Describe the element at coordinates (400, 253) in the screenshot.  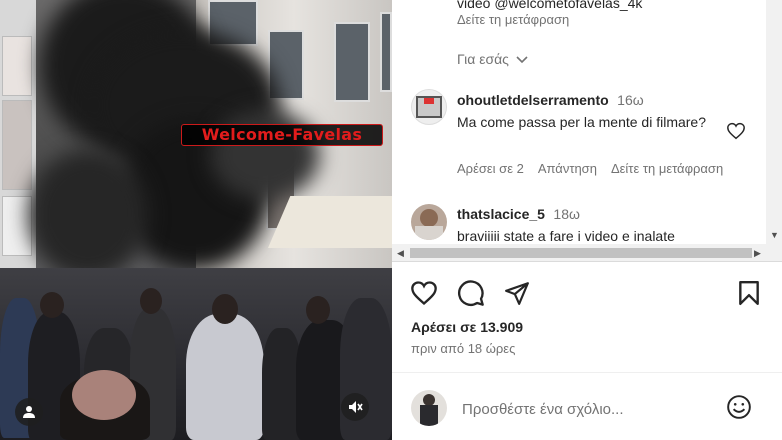
I see `scroll-left-arrow-icon: ◀` at that location.